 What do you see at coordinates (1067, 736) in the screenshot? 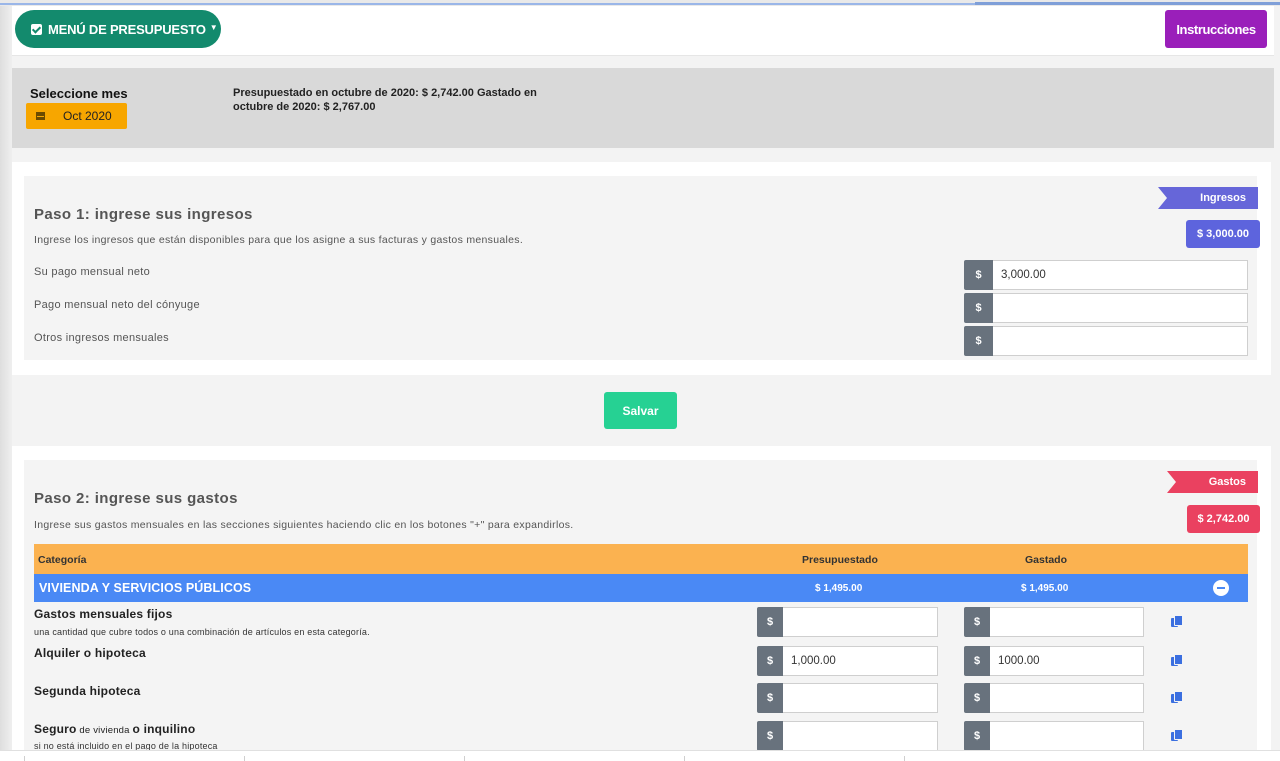
I see `insurance-spent-input` at bounding box center [1067, 736].